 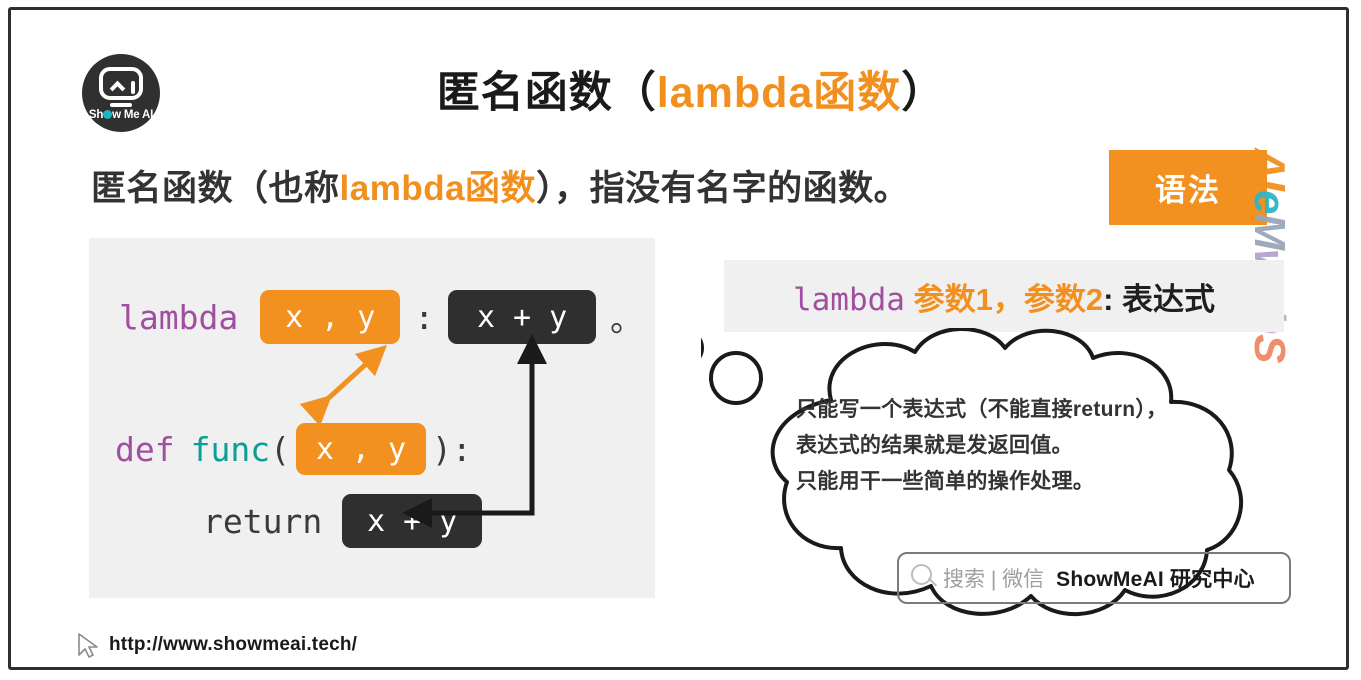 I want to click on keyword-return: return, so click(x=263, y=521).